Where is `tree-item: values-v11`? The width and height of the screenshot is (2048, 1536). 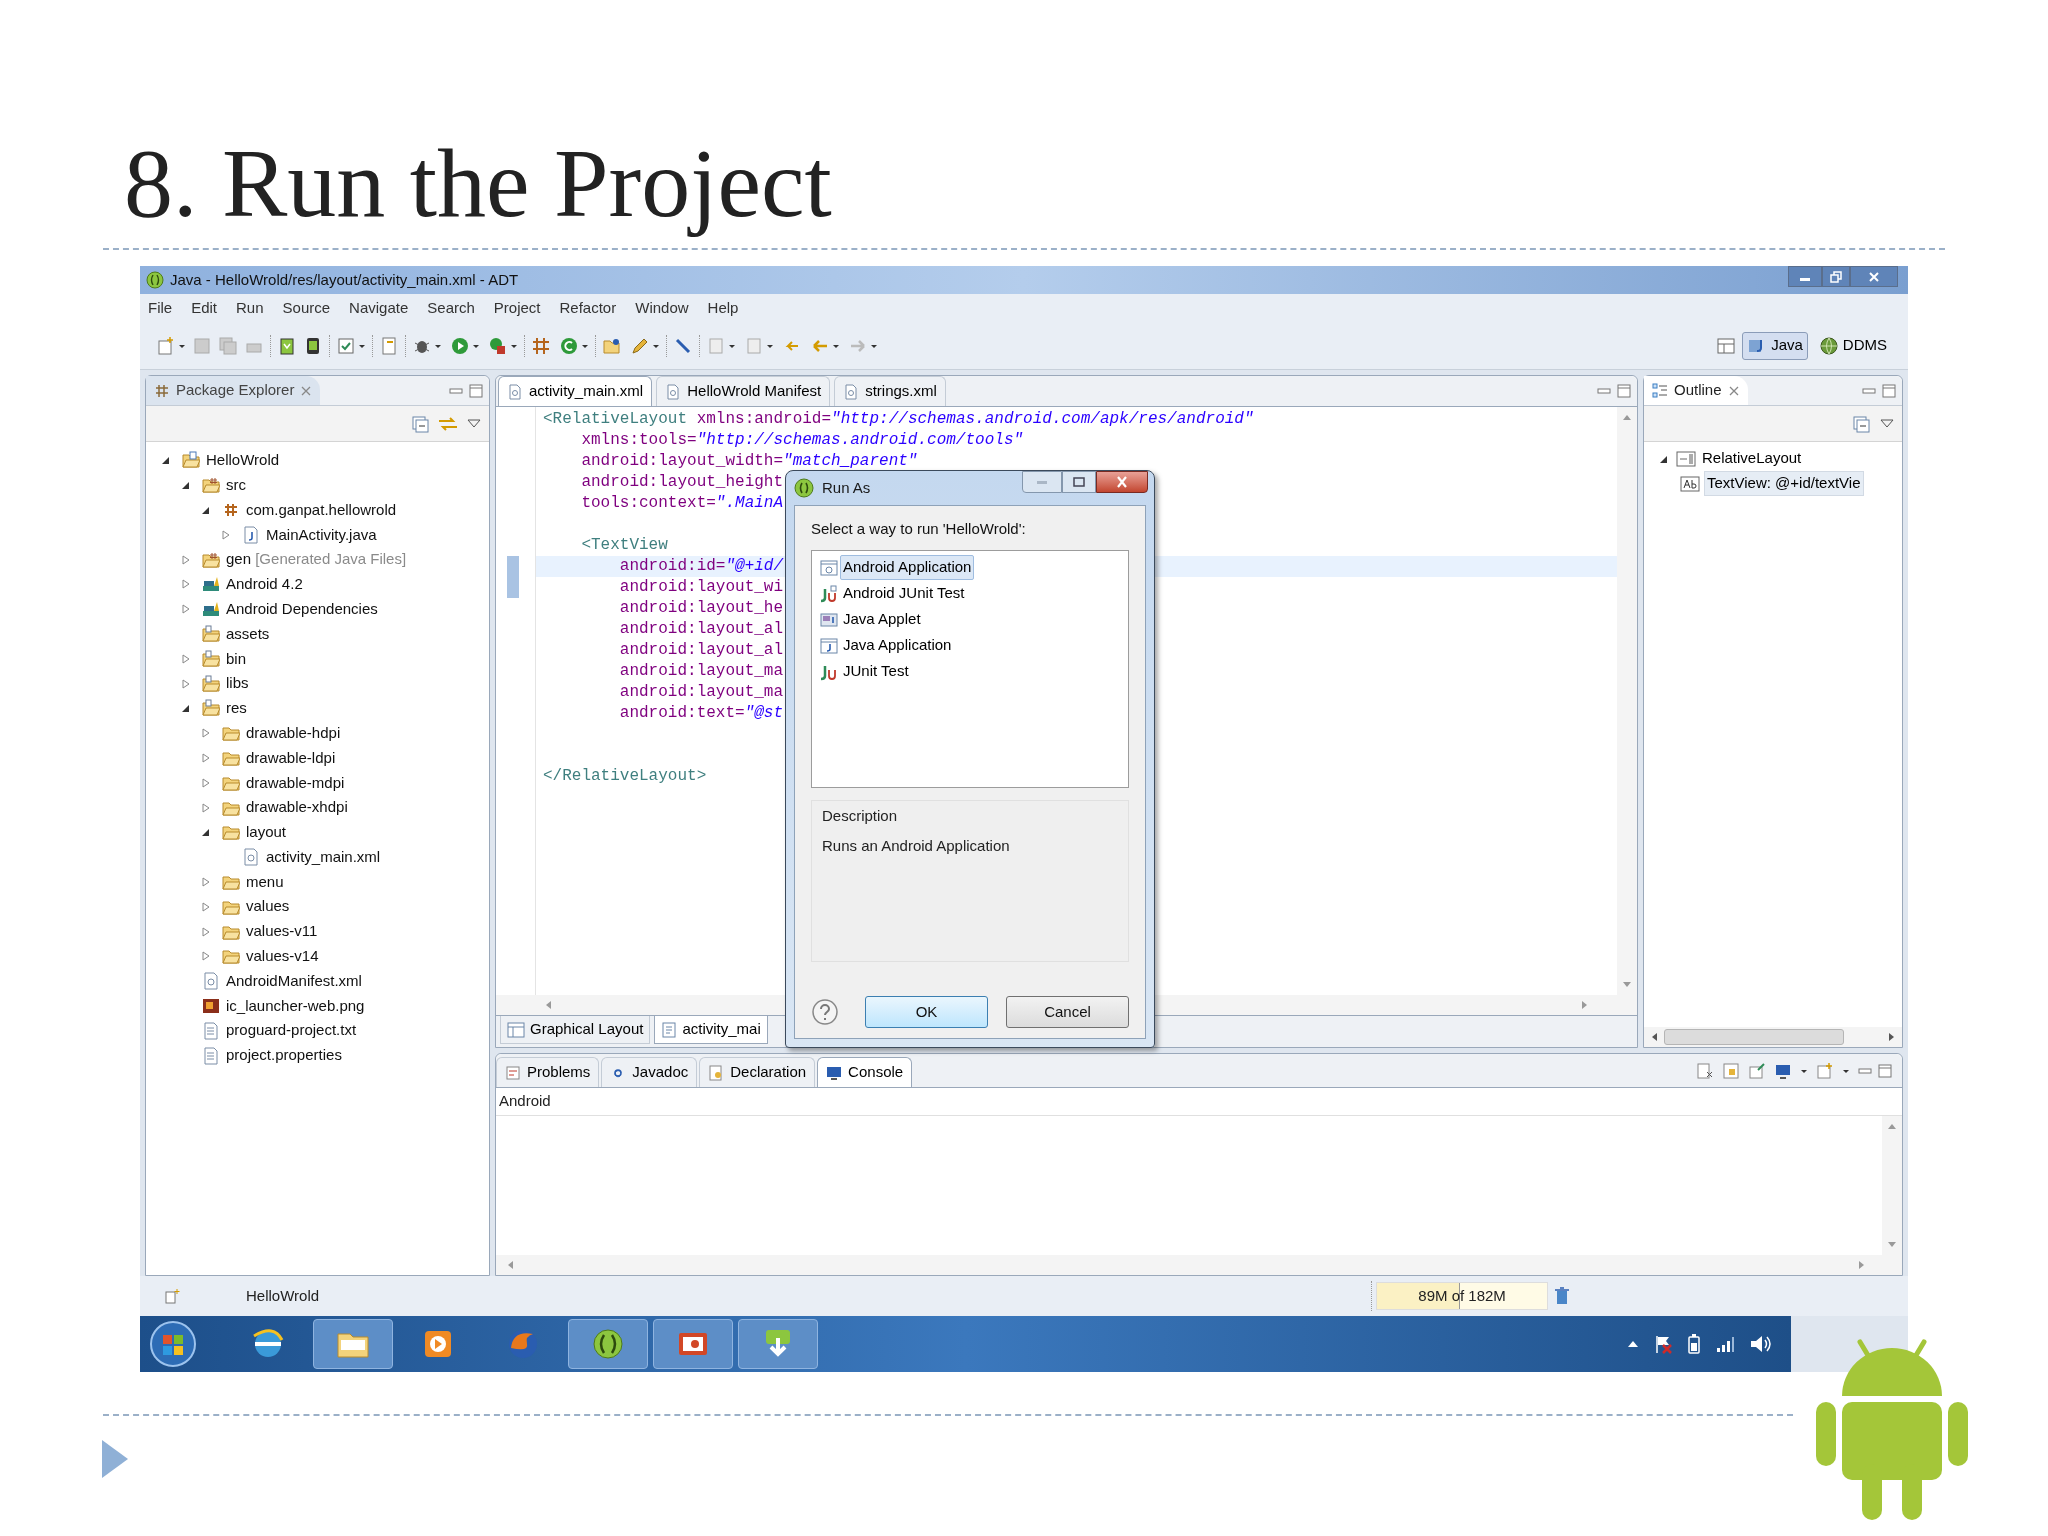
tree-item: values-v11 is located at coordinates (282, 931).